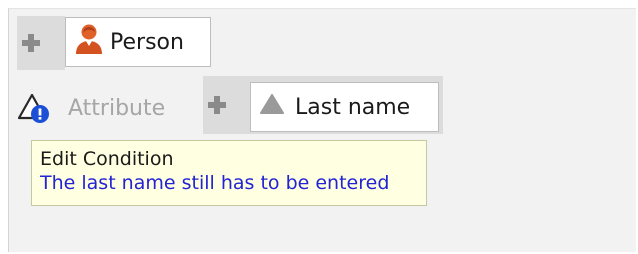  Describe the element at coordinates (116, 109) in the screenshot. I see `attribute-placeholder: Attribute` at that location.